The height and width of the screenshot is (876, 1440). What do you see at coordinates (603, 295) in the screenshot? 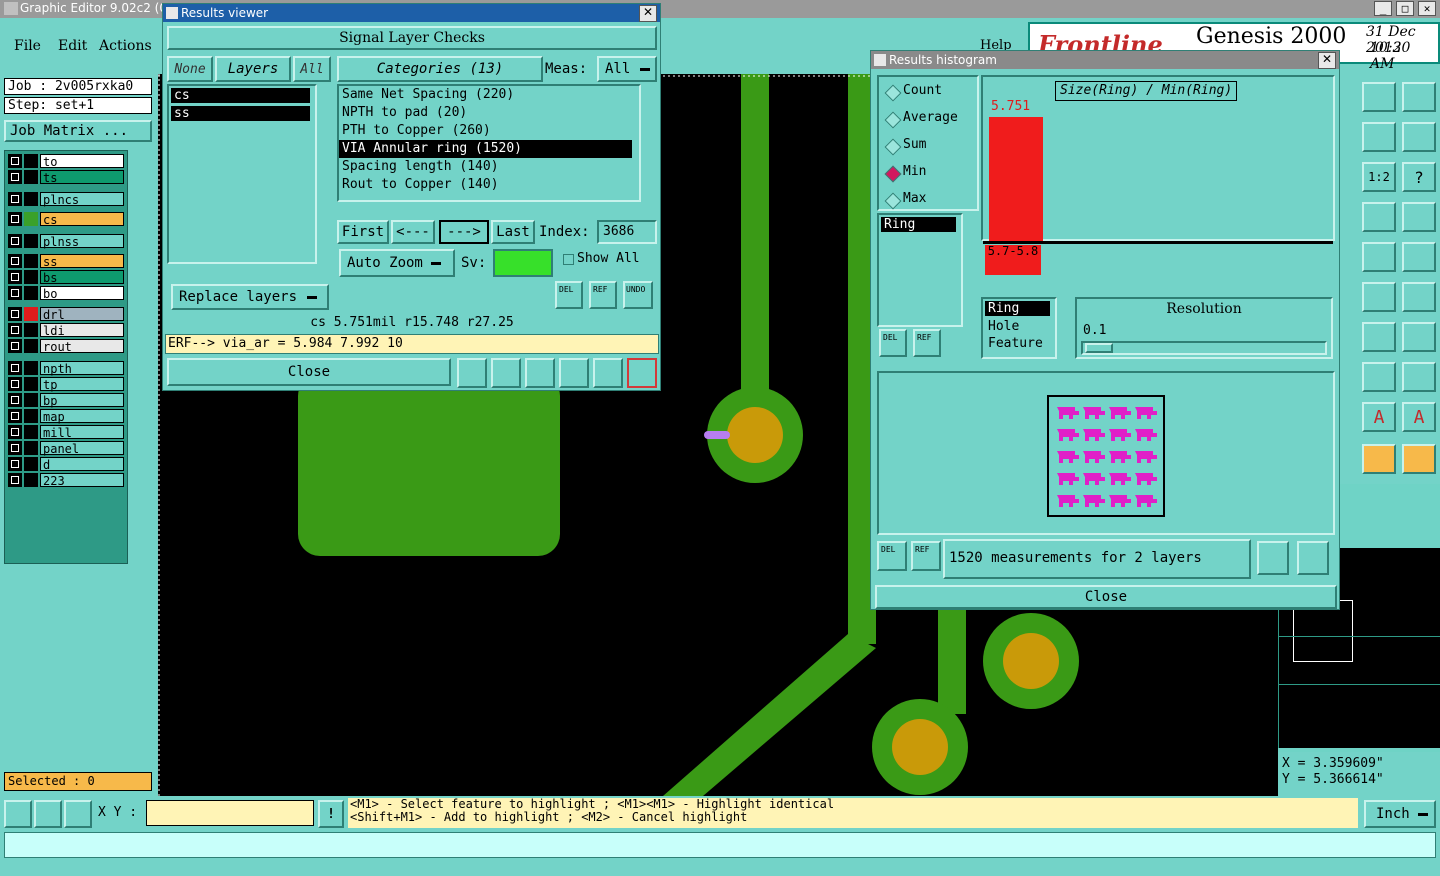
I see `ref-icon: REF` at bounding box center [603, 295].